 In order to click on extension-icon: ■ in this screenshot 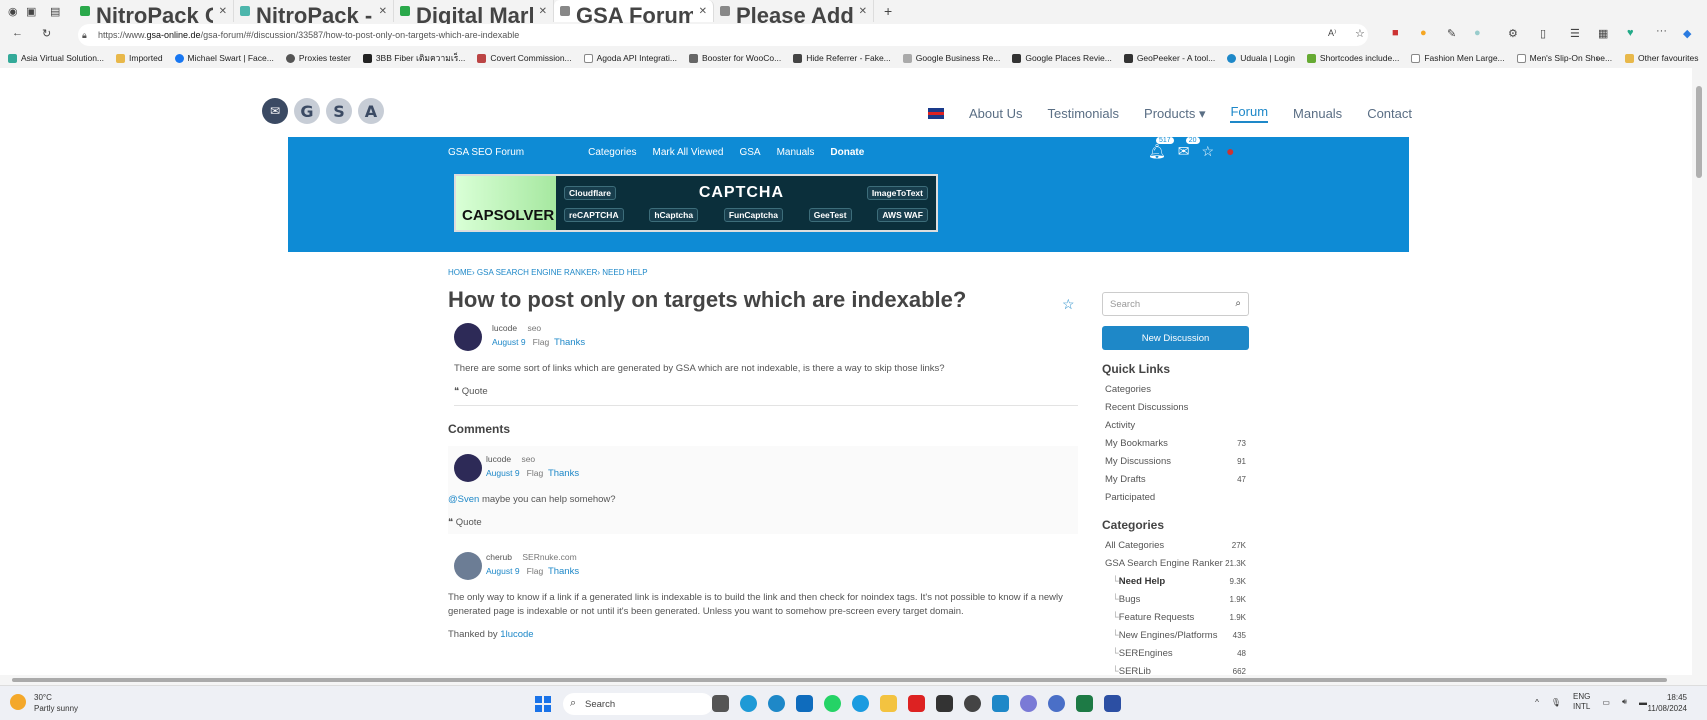, I will do `click(1395, 33)`.